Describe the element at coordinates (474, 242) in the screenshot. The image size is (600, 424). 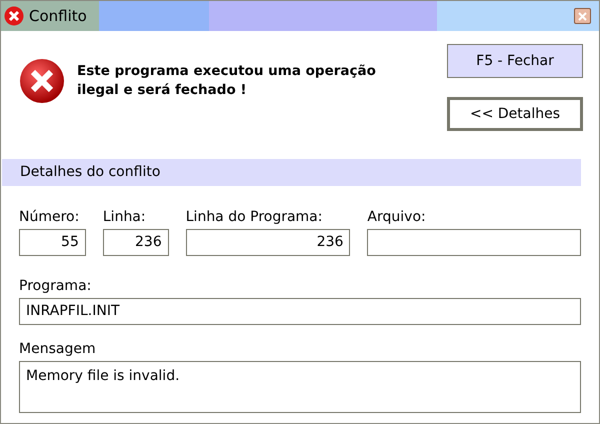
I see `input-field` at that location.